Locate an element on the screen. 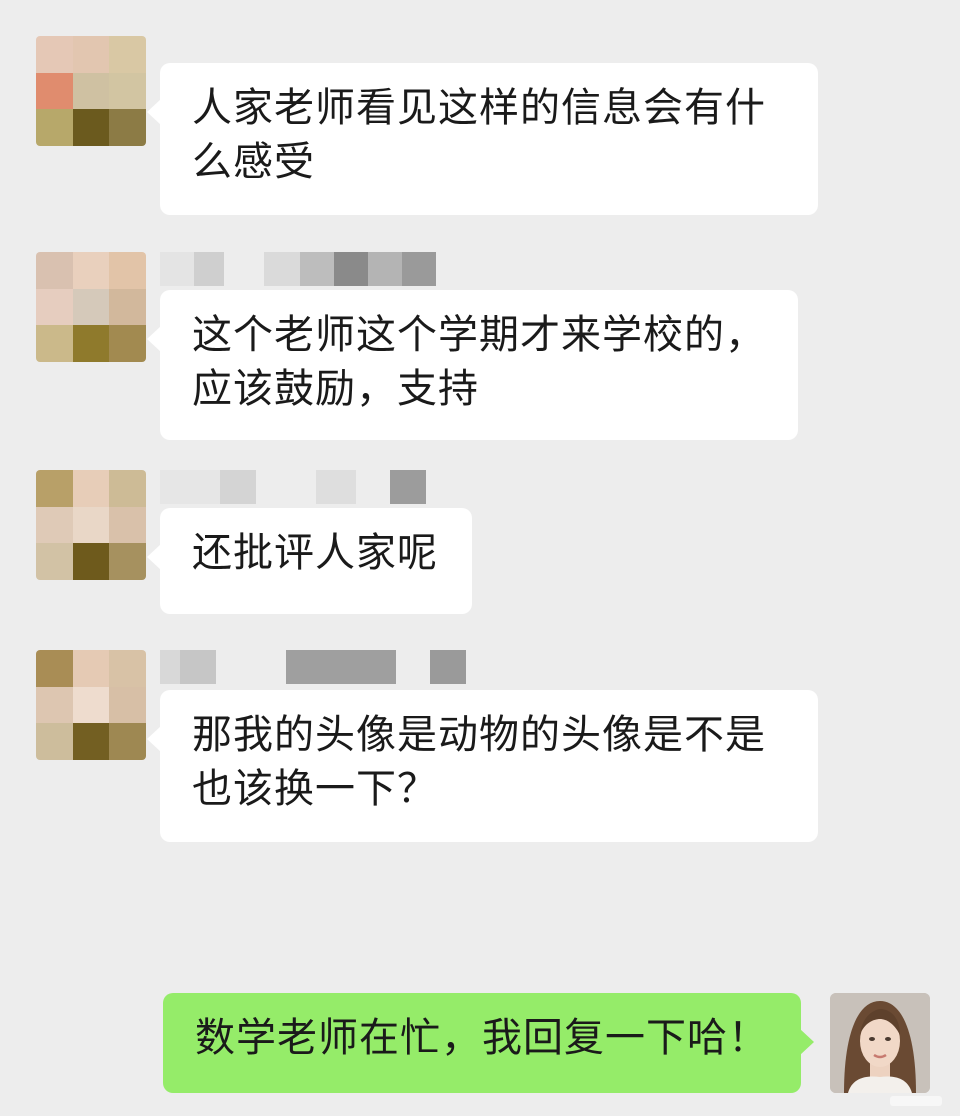 Image resolution: width=960 pixels, height=1116 pixels. watermark is located at coordinates (916, 1101).